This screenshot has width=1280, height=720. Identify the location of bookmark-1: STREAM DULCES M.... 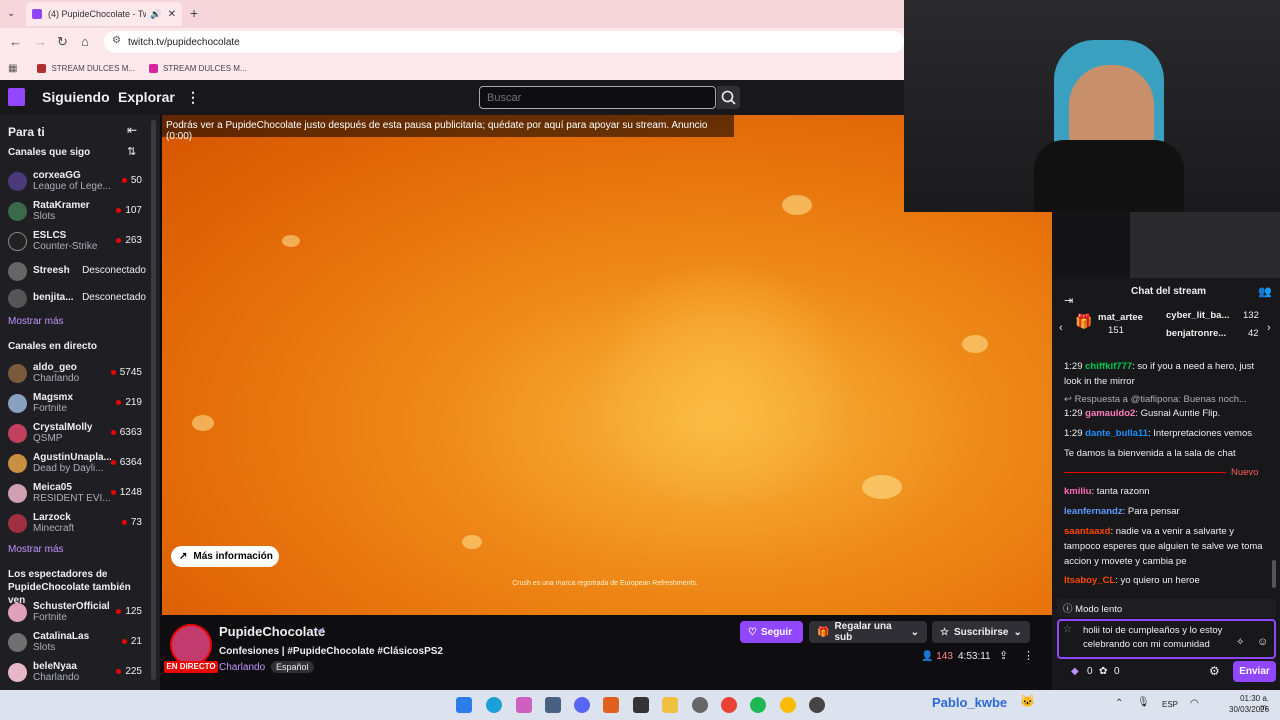
(86, 68).